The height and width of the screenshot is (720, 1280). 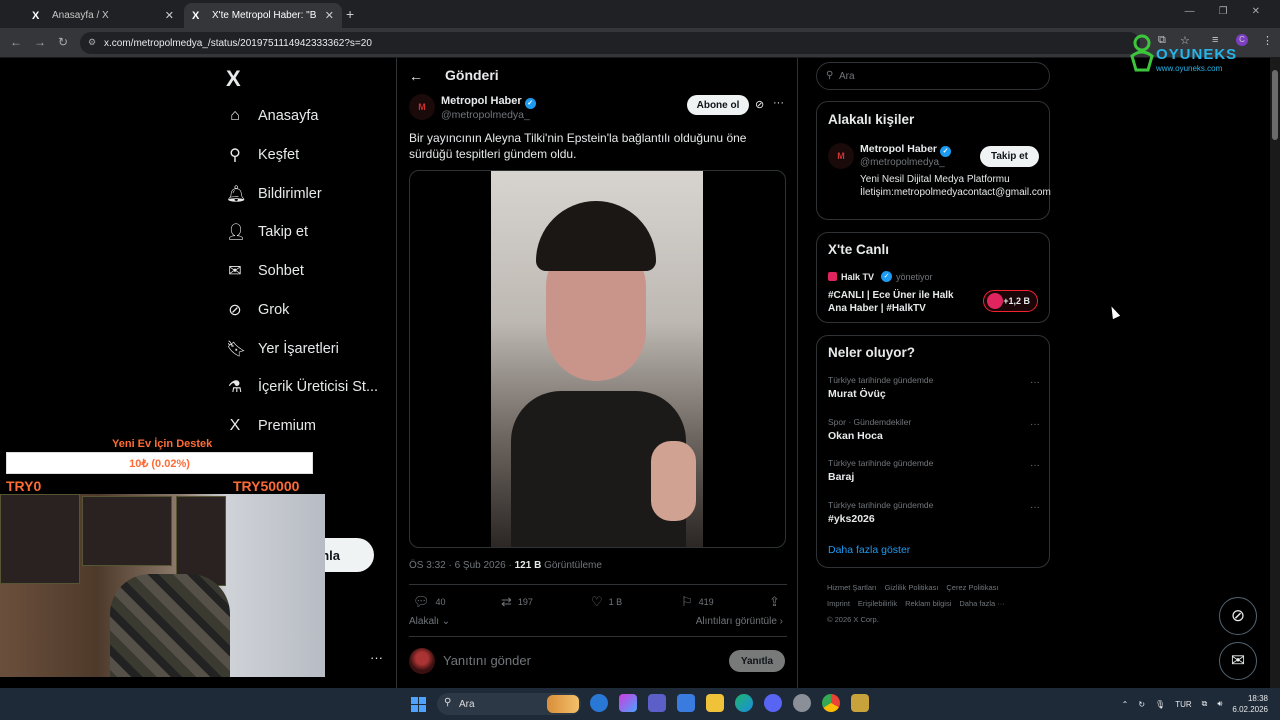 What do you see at coordinates (1219, 704) in the screenshot?
I see `volume-icon: 🔊︎` at bounding box center [1219, 704].